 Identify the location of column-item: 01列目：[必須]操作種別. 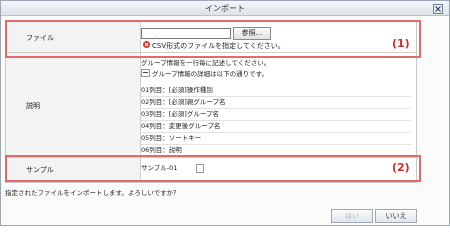
(276, 91).